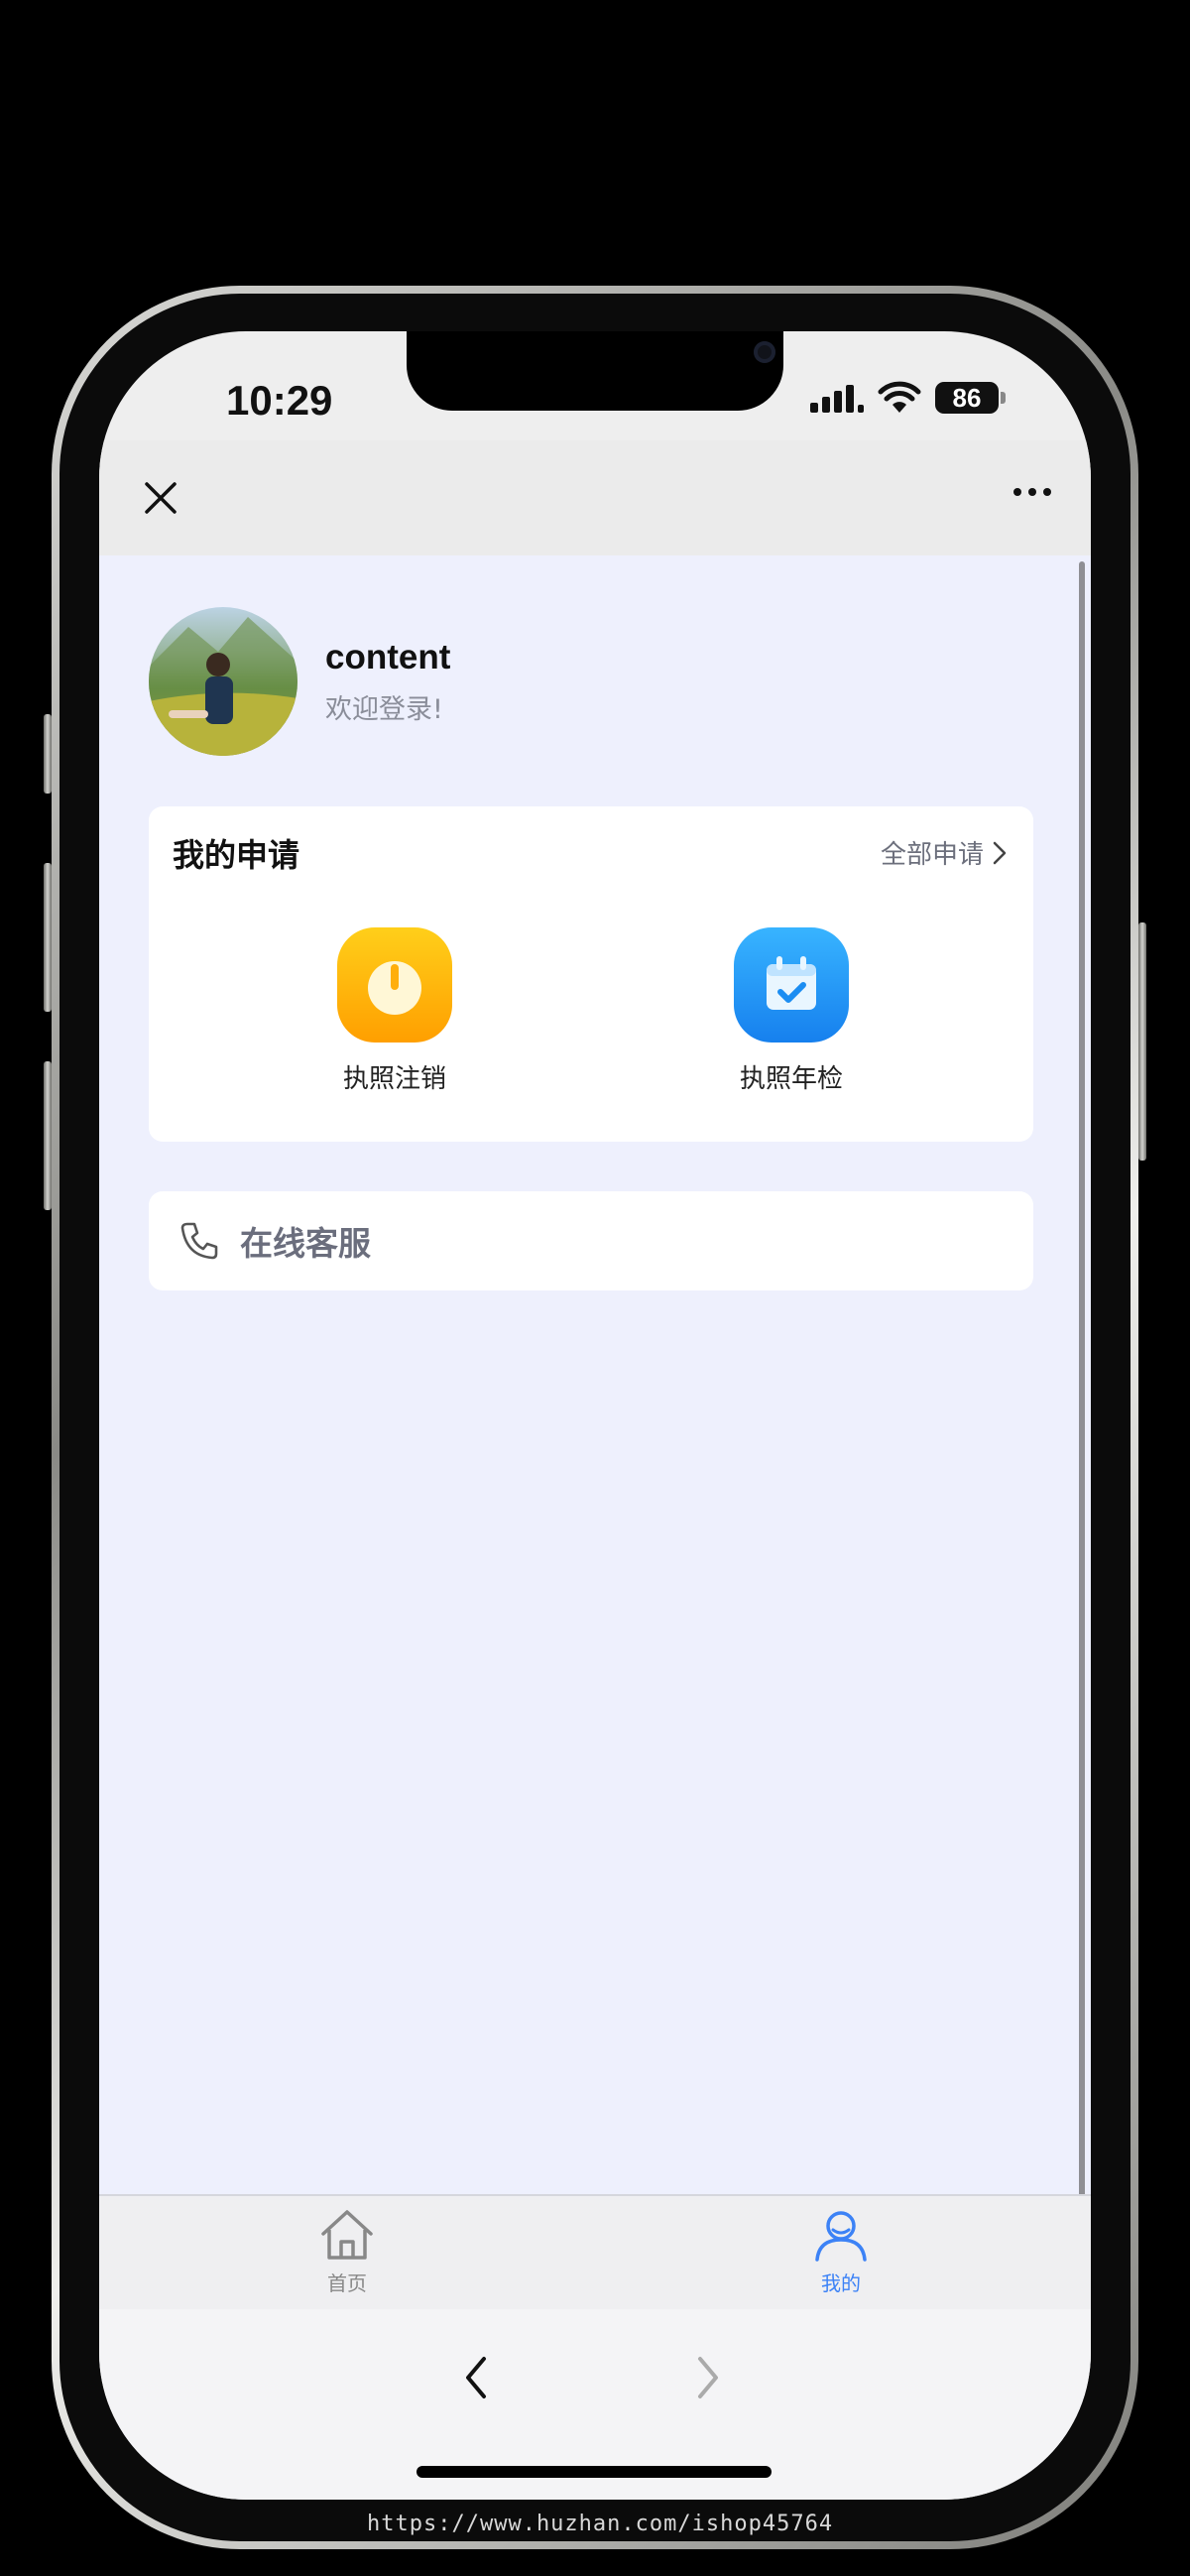  What do you see at coordinates (48, 937) in the screenshot?
I see `volume-up-button` at bounding box center [48, 937].